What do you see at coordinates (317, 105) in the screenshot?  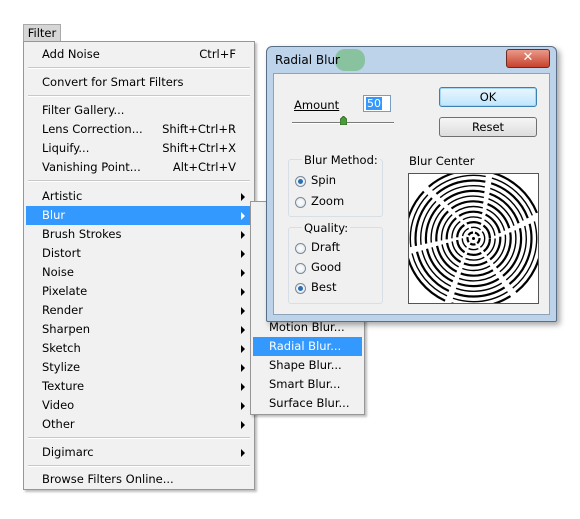 I see `amount-label: Amount` at bounding box center [317, 105].